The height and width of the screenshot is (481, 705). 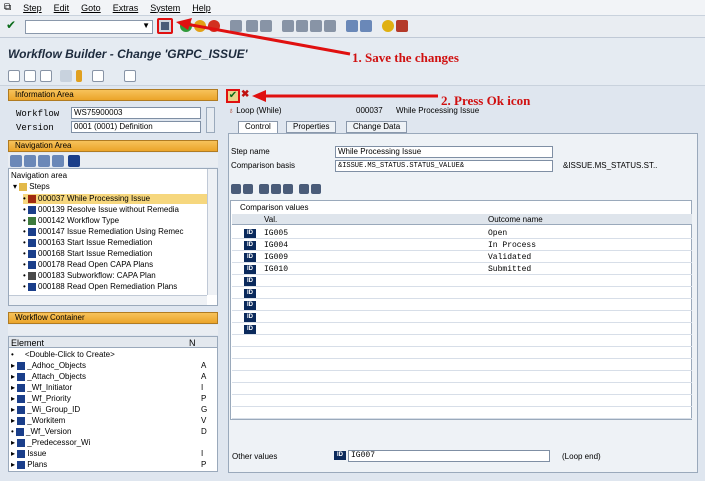 I want to click on col-outcome: Outcome name, so click(x=515, y=219).